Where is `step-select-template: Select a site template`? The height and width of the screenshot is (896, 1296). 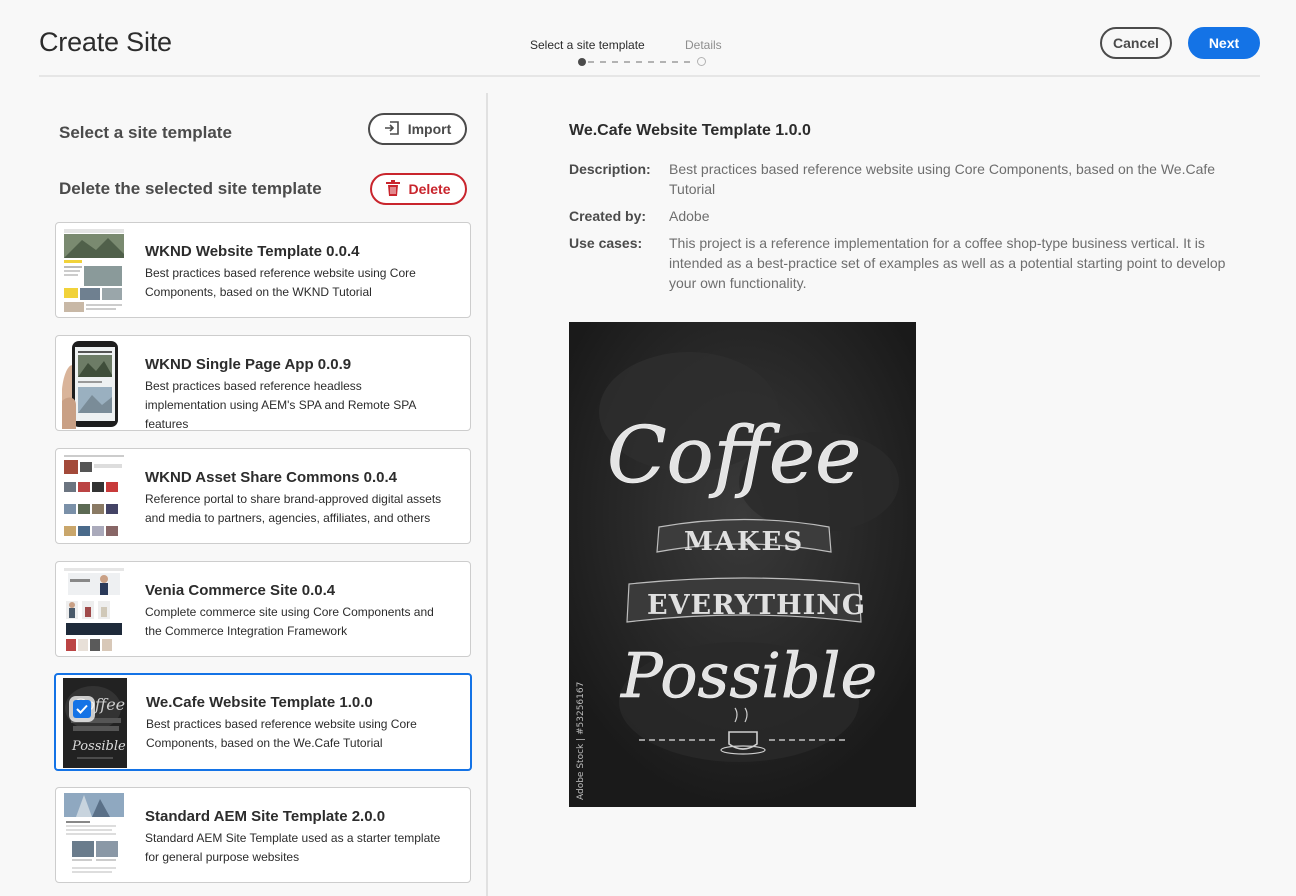 step-select-template: Select a site template is located at coordinates (587, 45).